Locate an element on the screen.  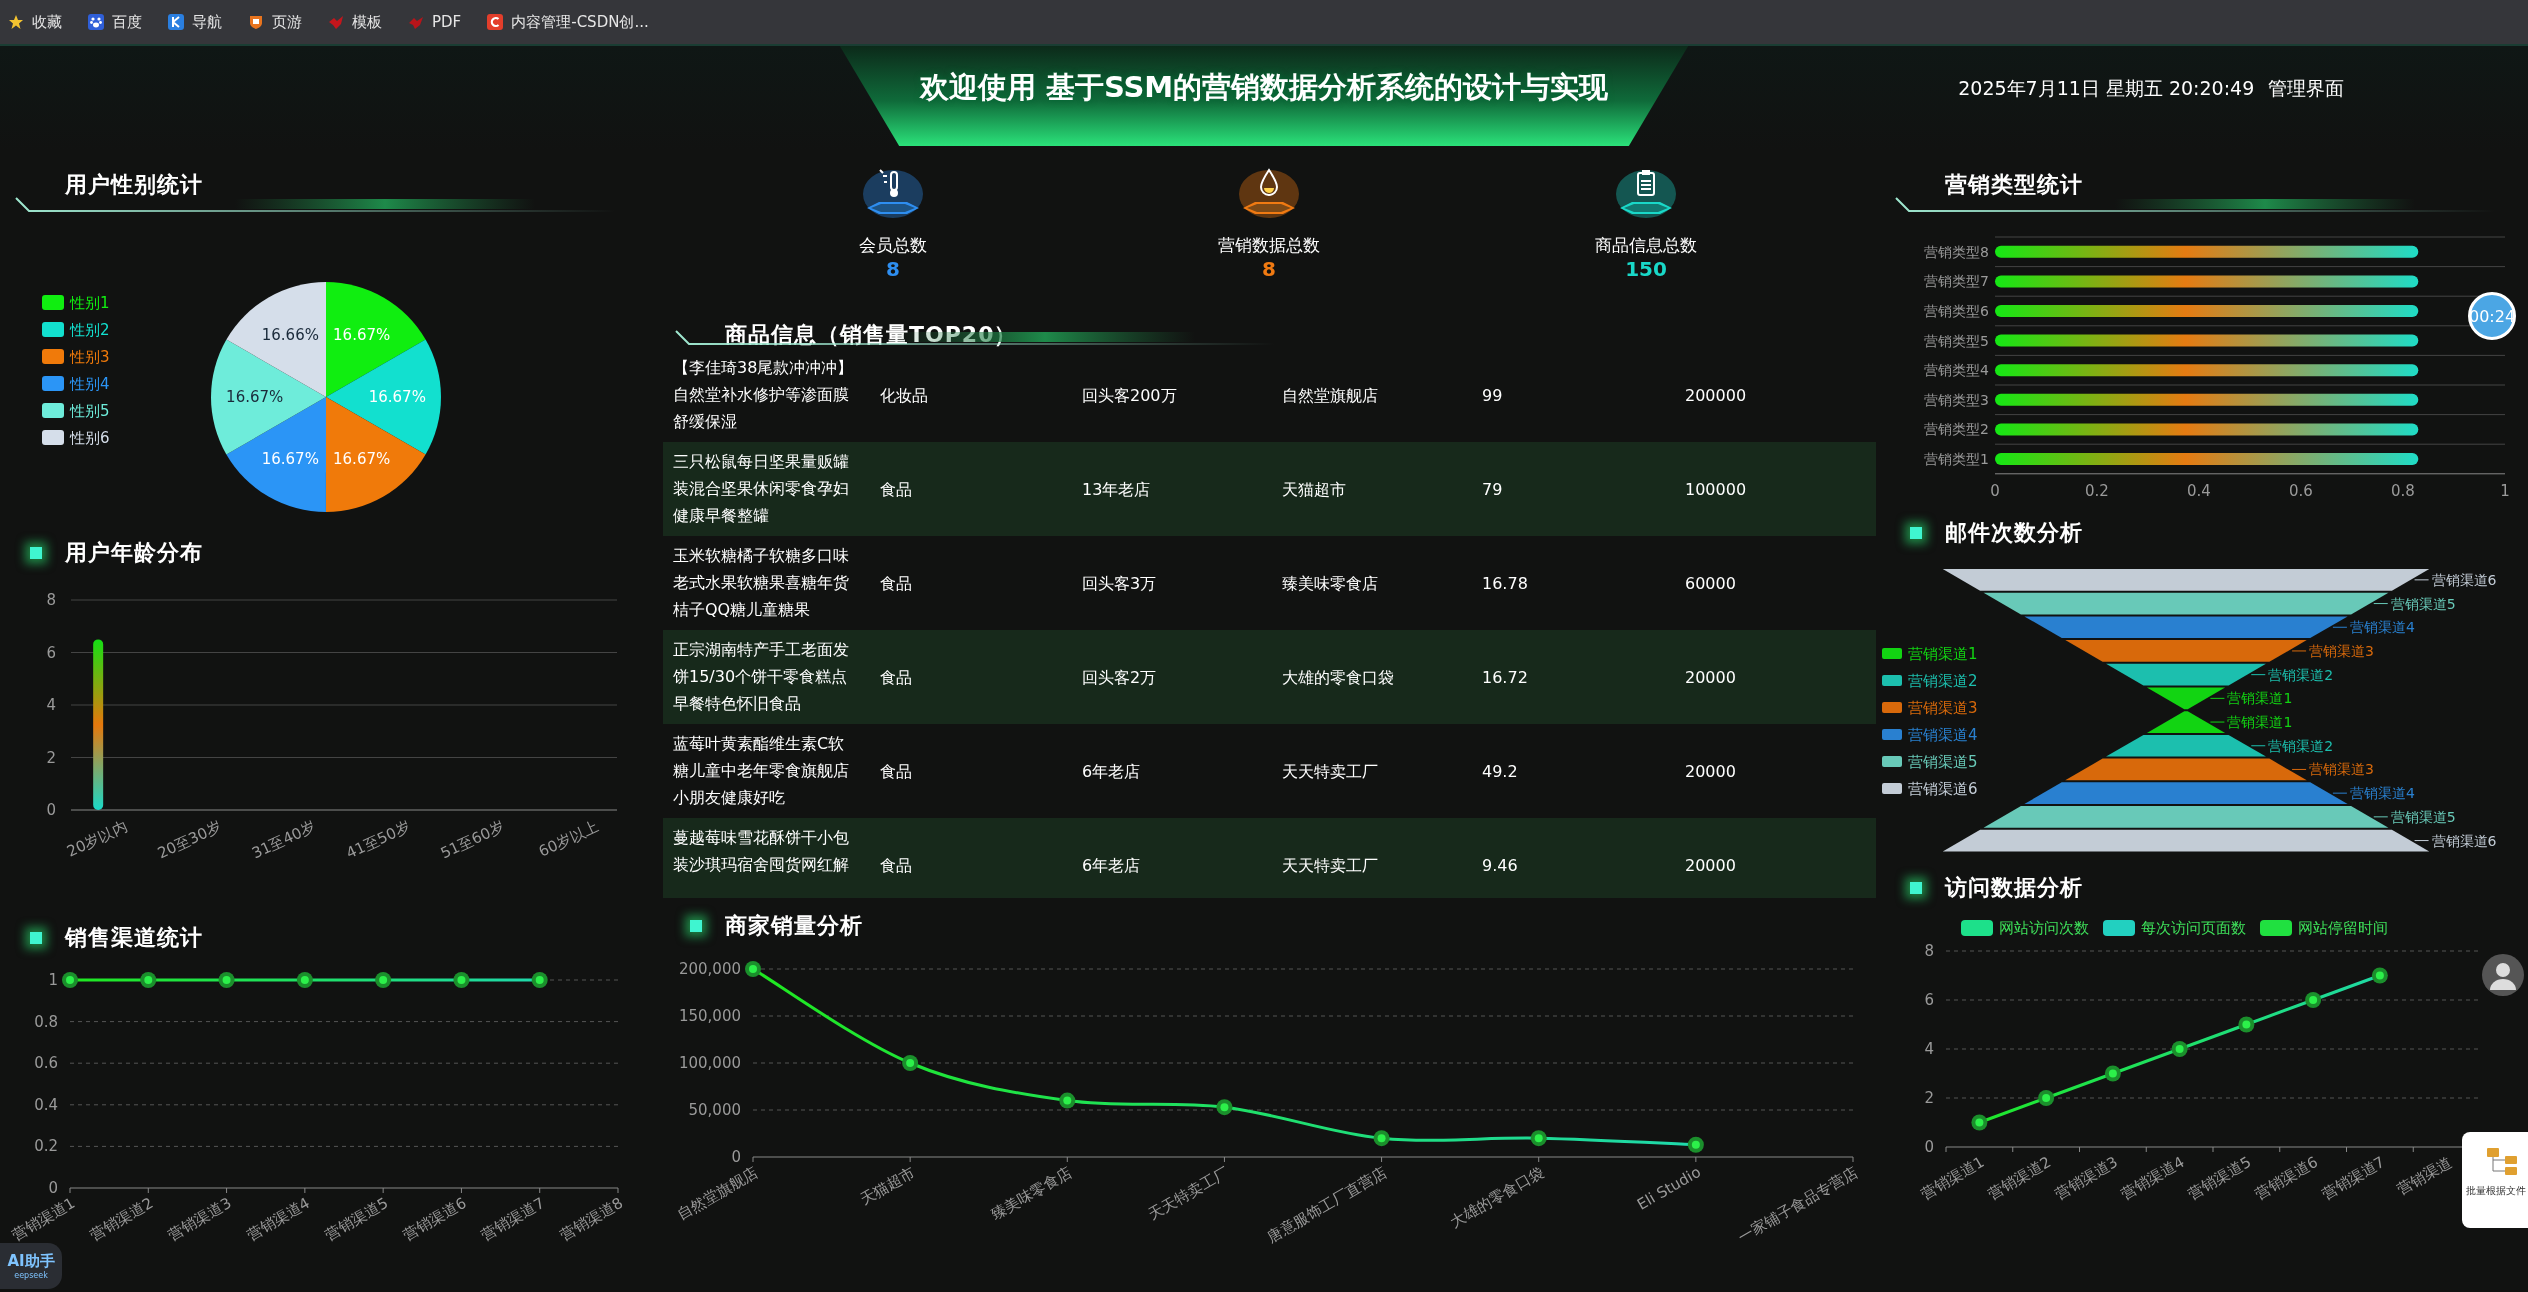
table-cell-text: 蔓越莓味雪花酥饼干小包装沙琪玛宿舍囤货网红解 is located at coordinates (761, 851).